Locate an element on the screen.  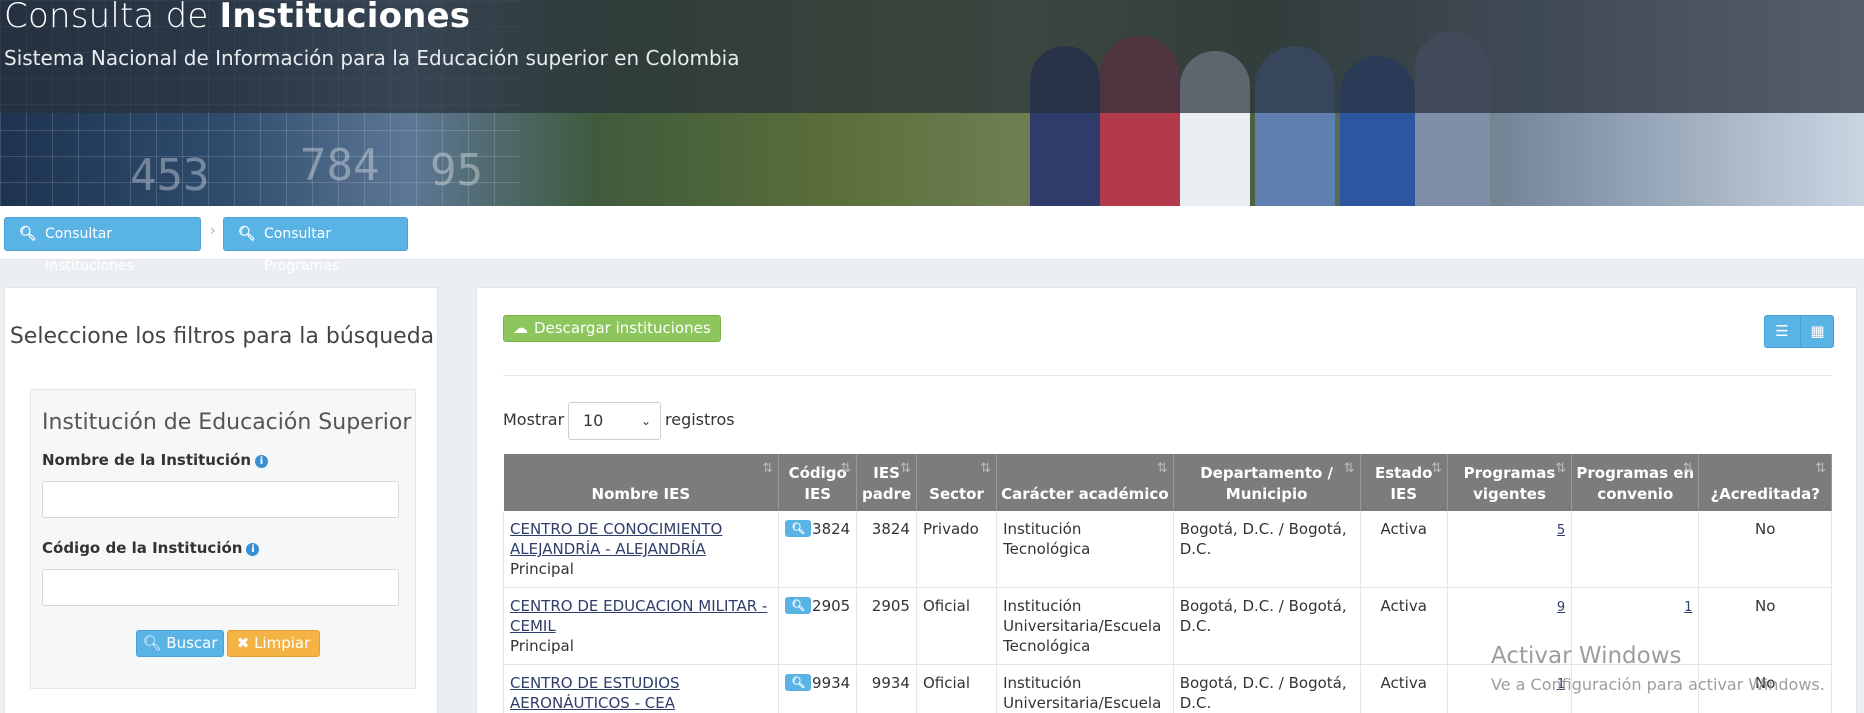
consultar-instituciones-button: 🔍︎ Consultar Instituciones is located at coordinates (102, 245).